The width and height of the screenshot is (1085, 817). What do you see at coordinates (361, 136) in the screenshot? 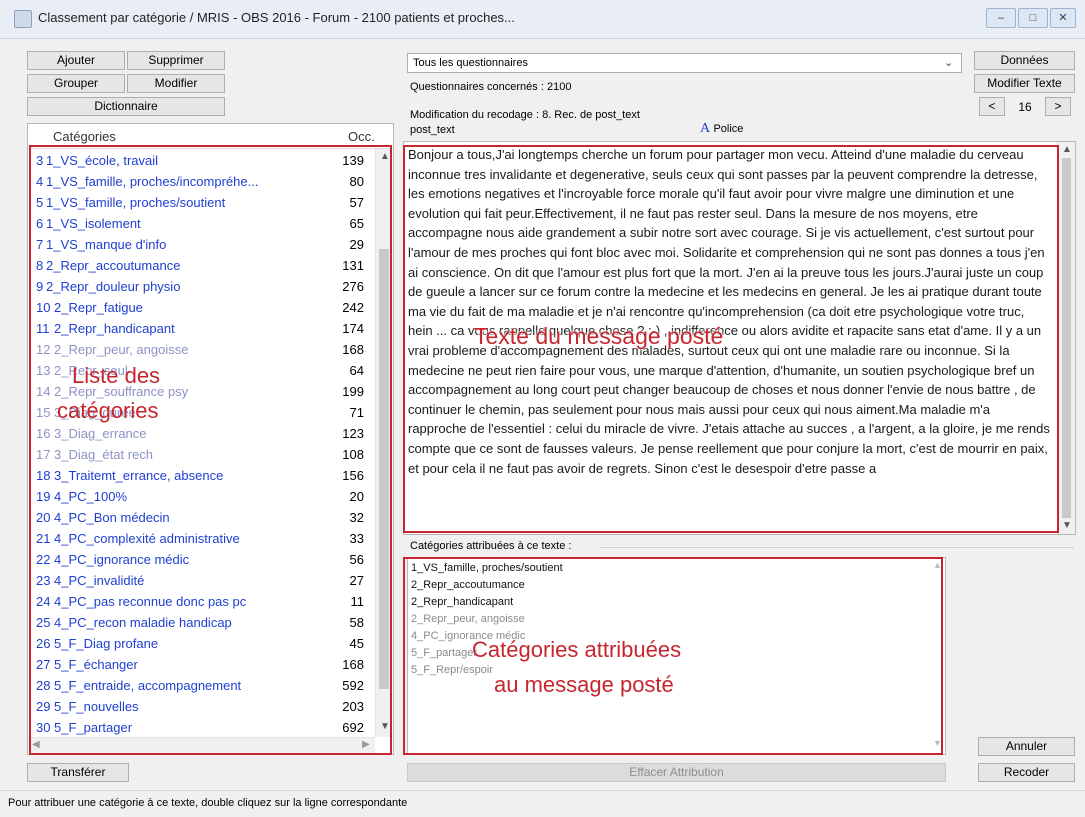
I see `header-occurrences: Occ.` at bounding box center [361, 136].